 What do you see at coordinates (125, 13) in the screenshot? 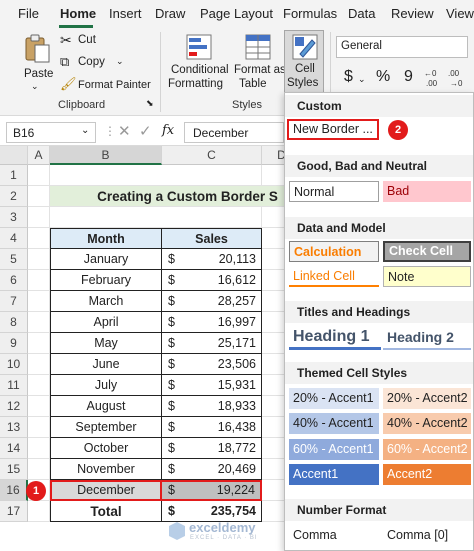
I see `tab-insert: Insert` at bounding box center [125, 13].